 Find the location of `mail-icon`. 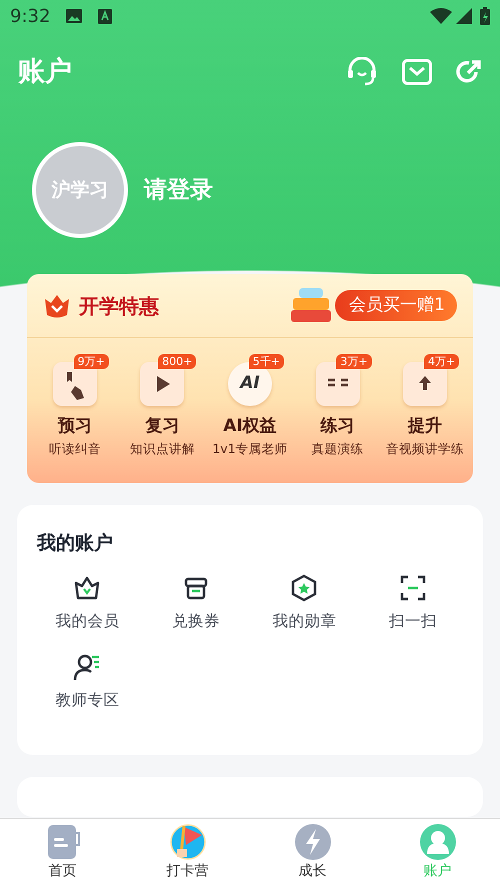

mail-icon is located at coordinates (417, 72).